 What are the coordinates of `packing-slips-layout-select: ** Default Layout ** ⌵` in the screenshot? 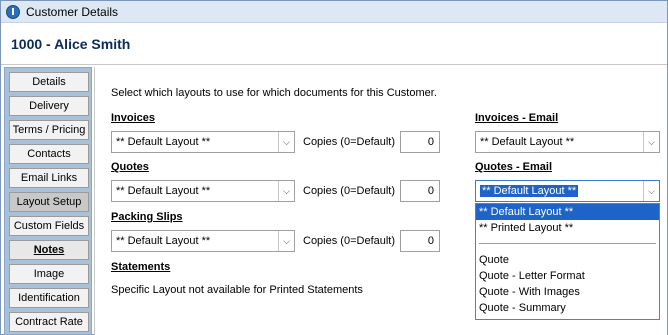 It's located at (203, 241).